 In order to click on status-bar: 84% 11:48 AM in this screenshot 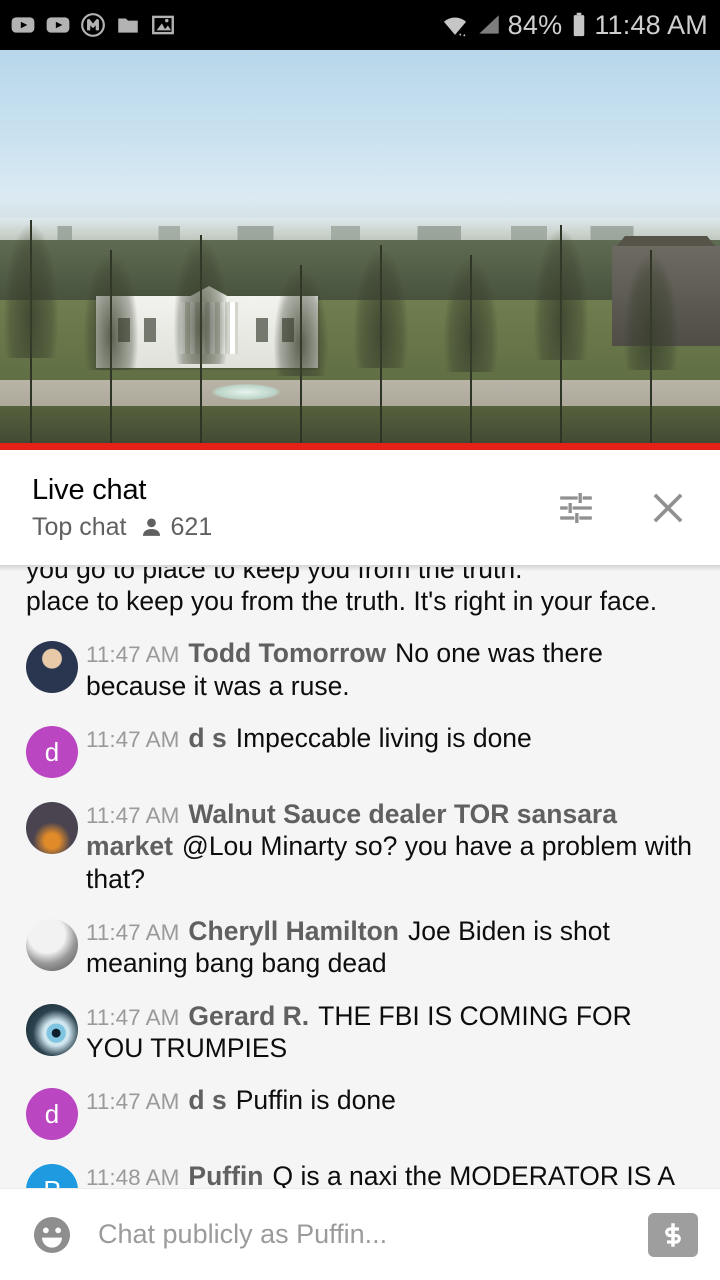, I will do `click(360, 25)`.